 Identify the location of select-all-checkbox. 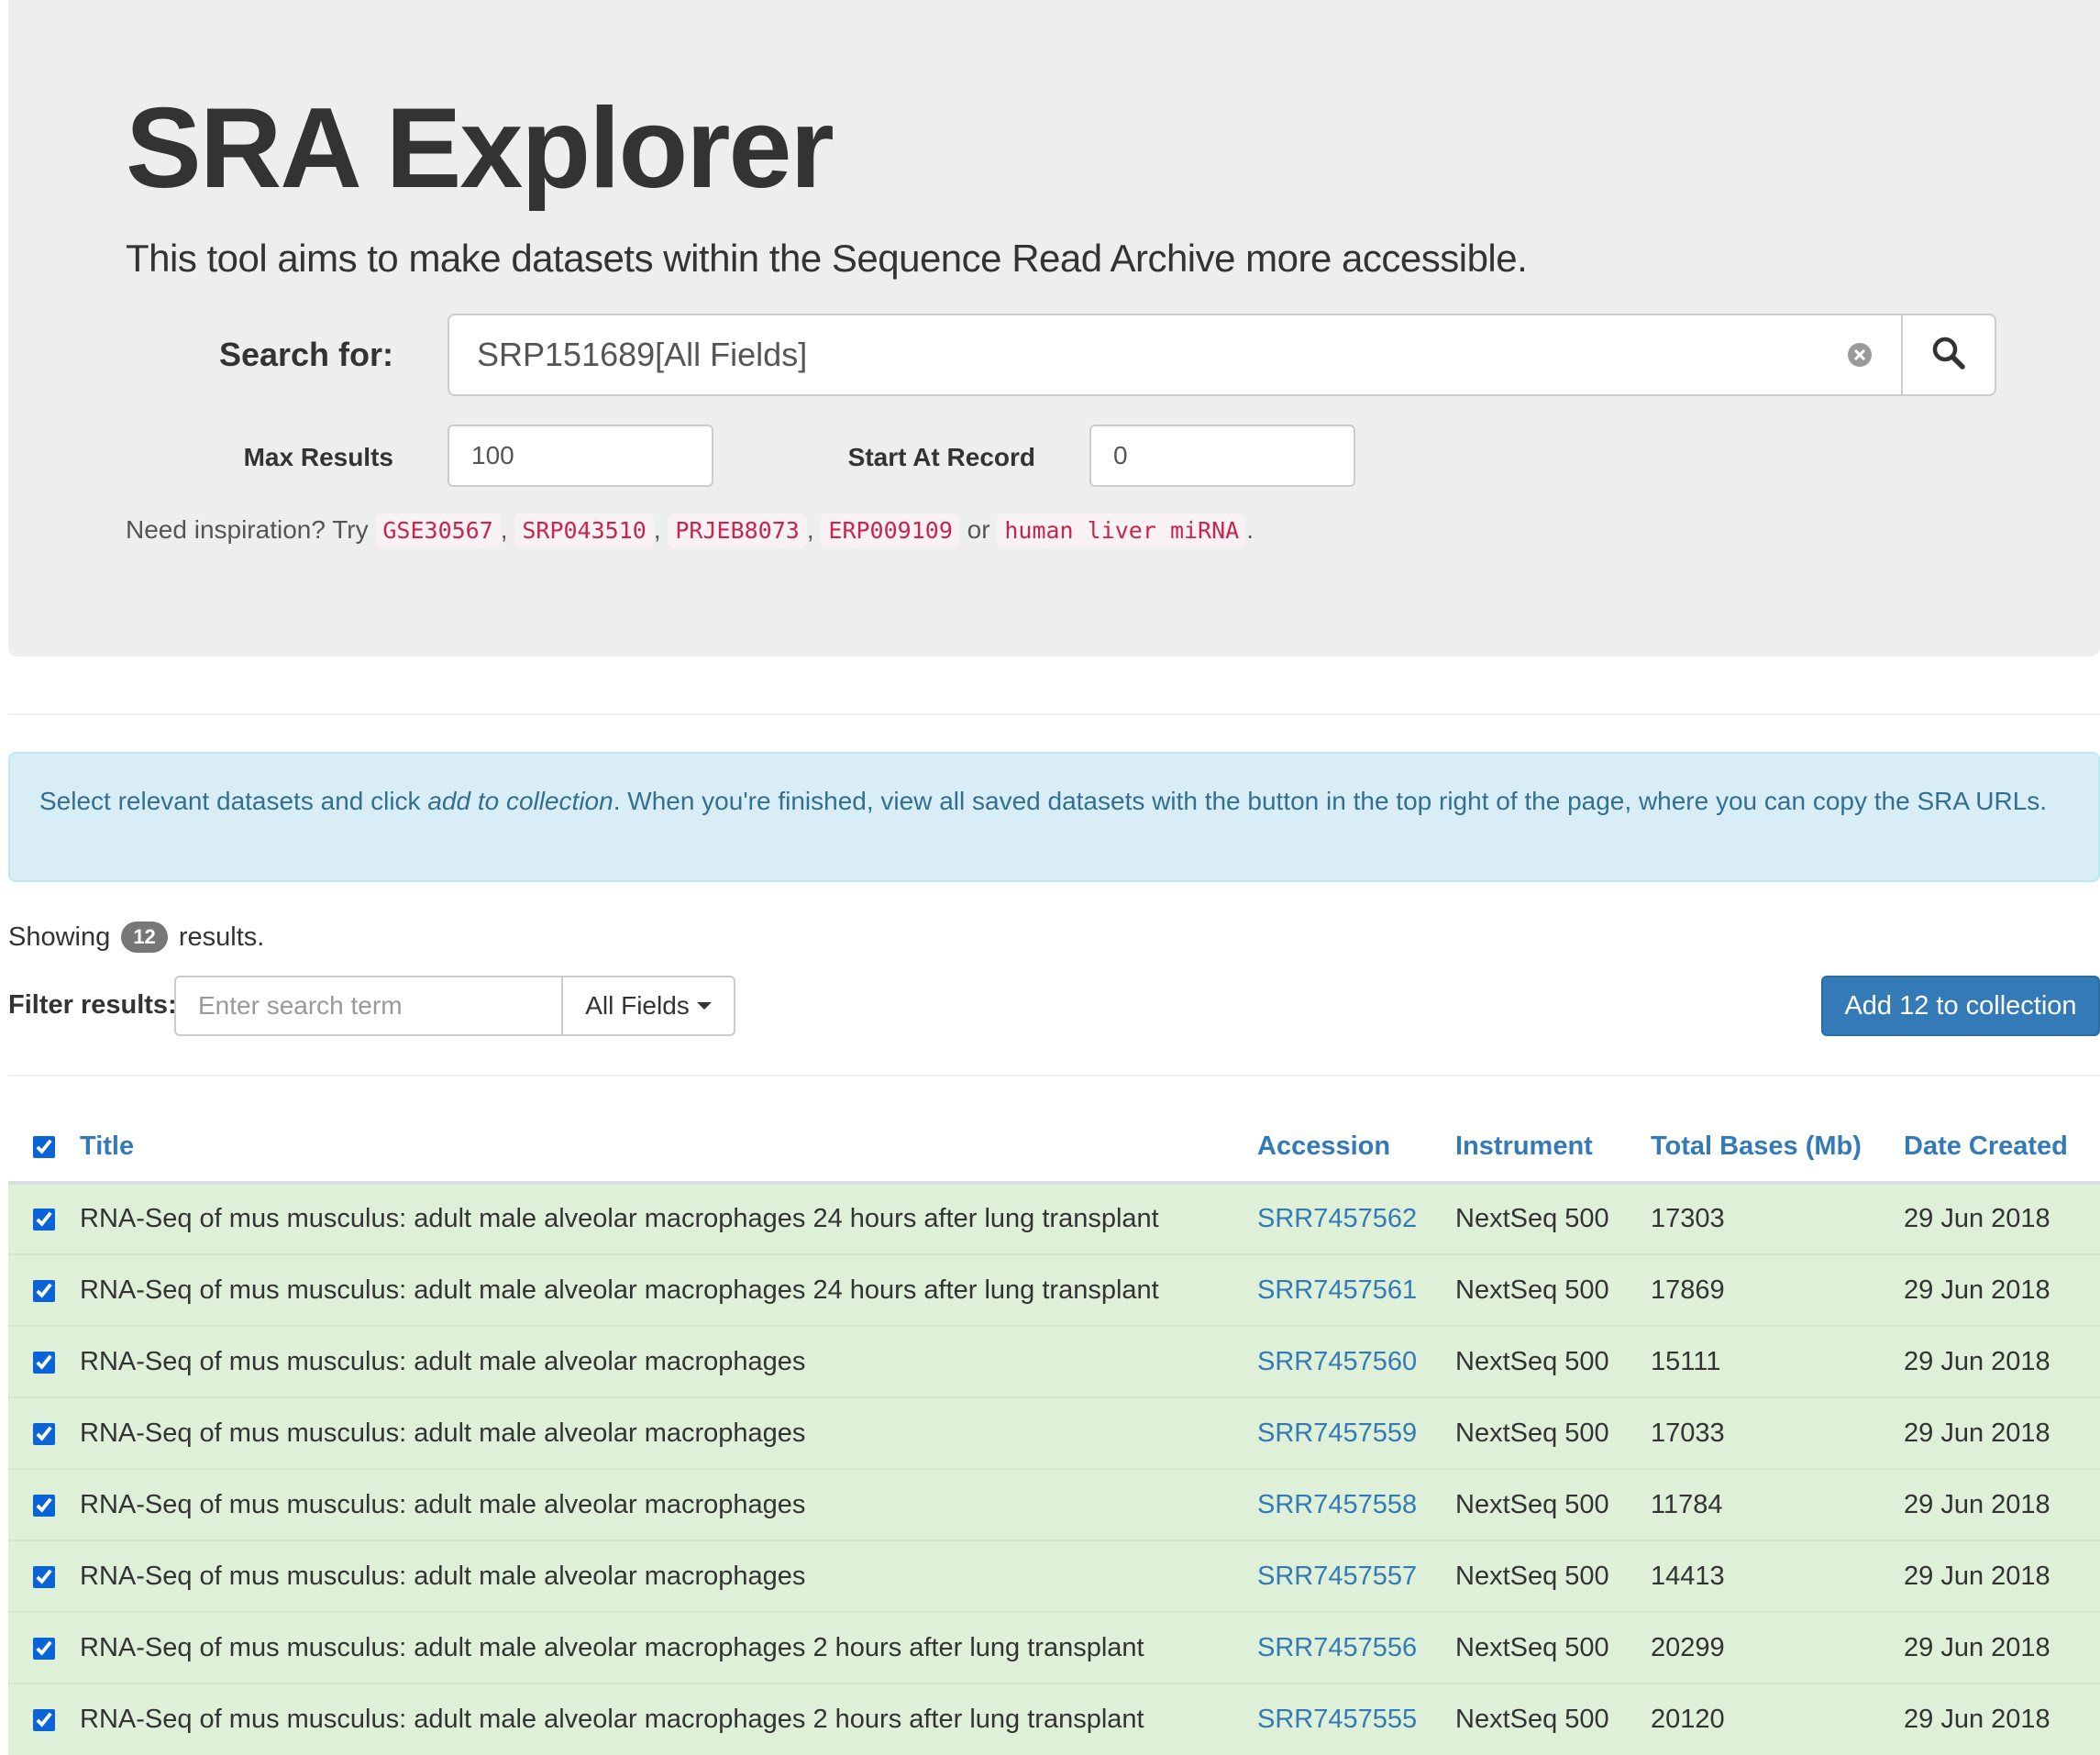
(44, 1146).